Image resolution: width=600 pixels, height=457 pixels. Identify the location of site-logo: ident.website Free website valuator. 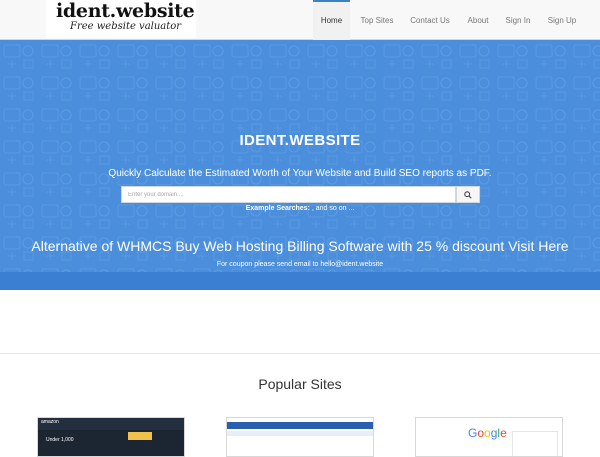
(121, 19).